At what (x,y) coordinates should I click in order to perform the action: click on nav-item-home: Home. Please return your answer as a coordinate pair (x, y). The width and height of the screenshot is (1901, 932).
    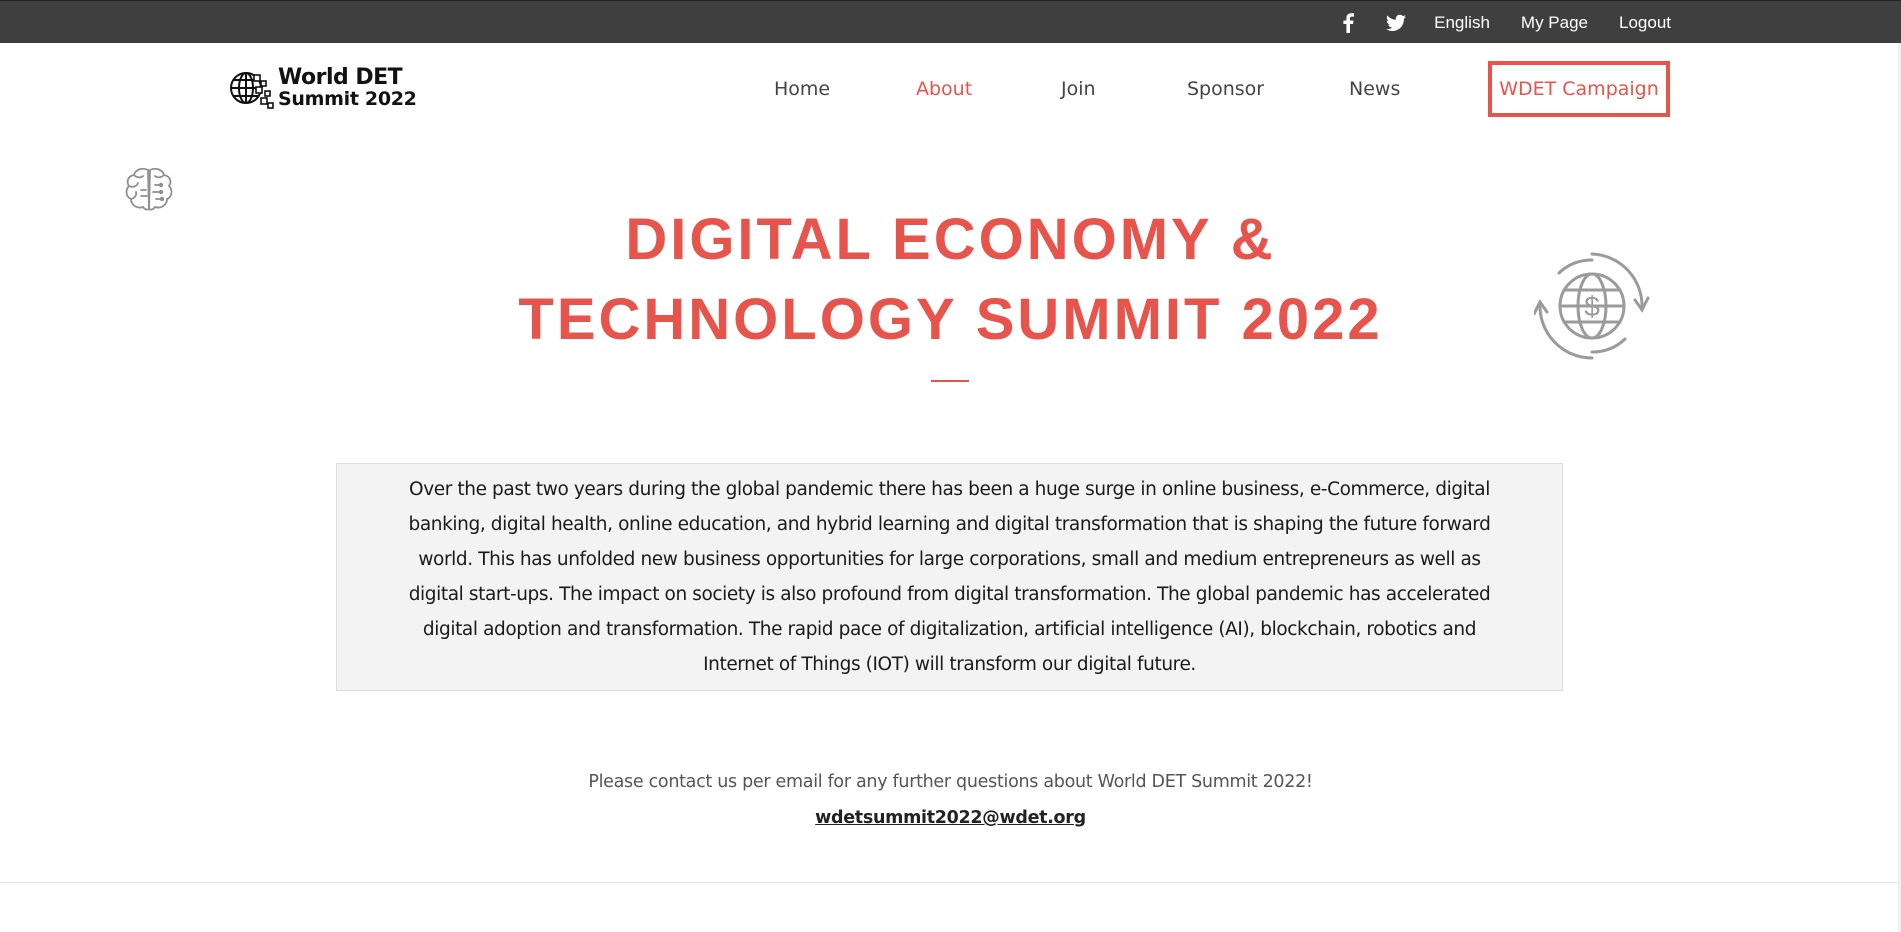
    Looking at the image, I should click on (802, 89).